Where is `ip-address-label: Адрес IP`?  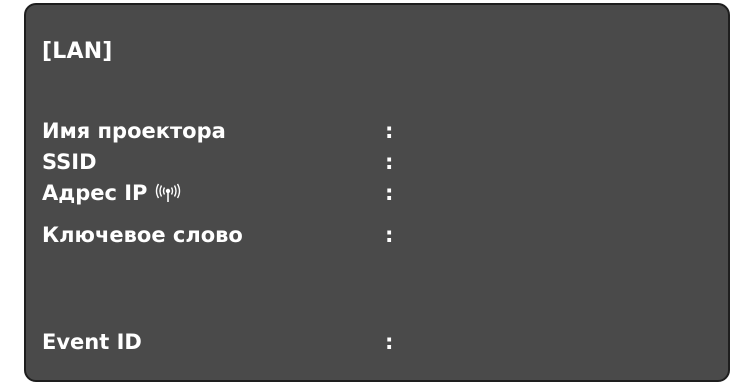 ip-address-label: Адрес IP is located at coordinates (95, 193).